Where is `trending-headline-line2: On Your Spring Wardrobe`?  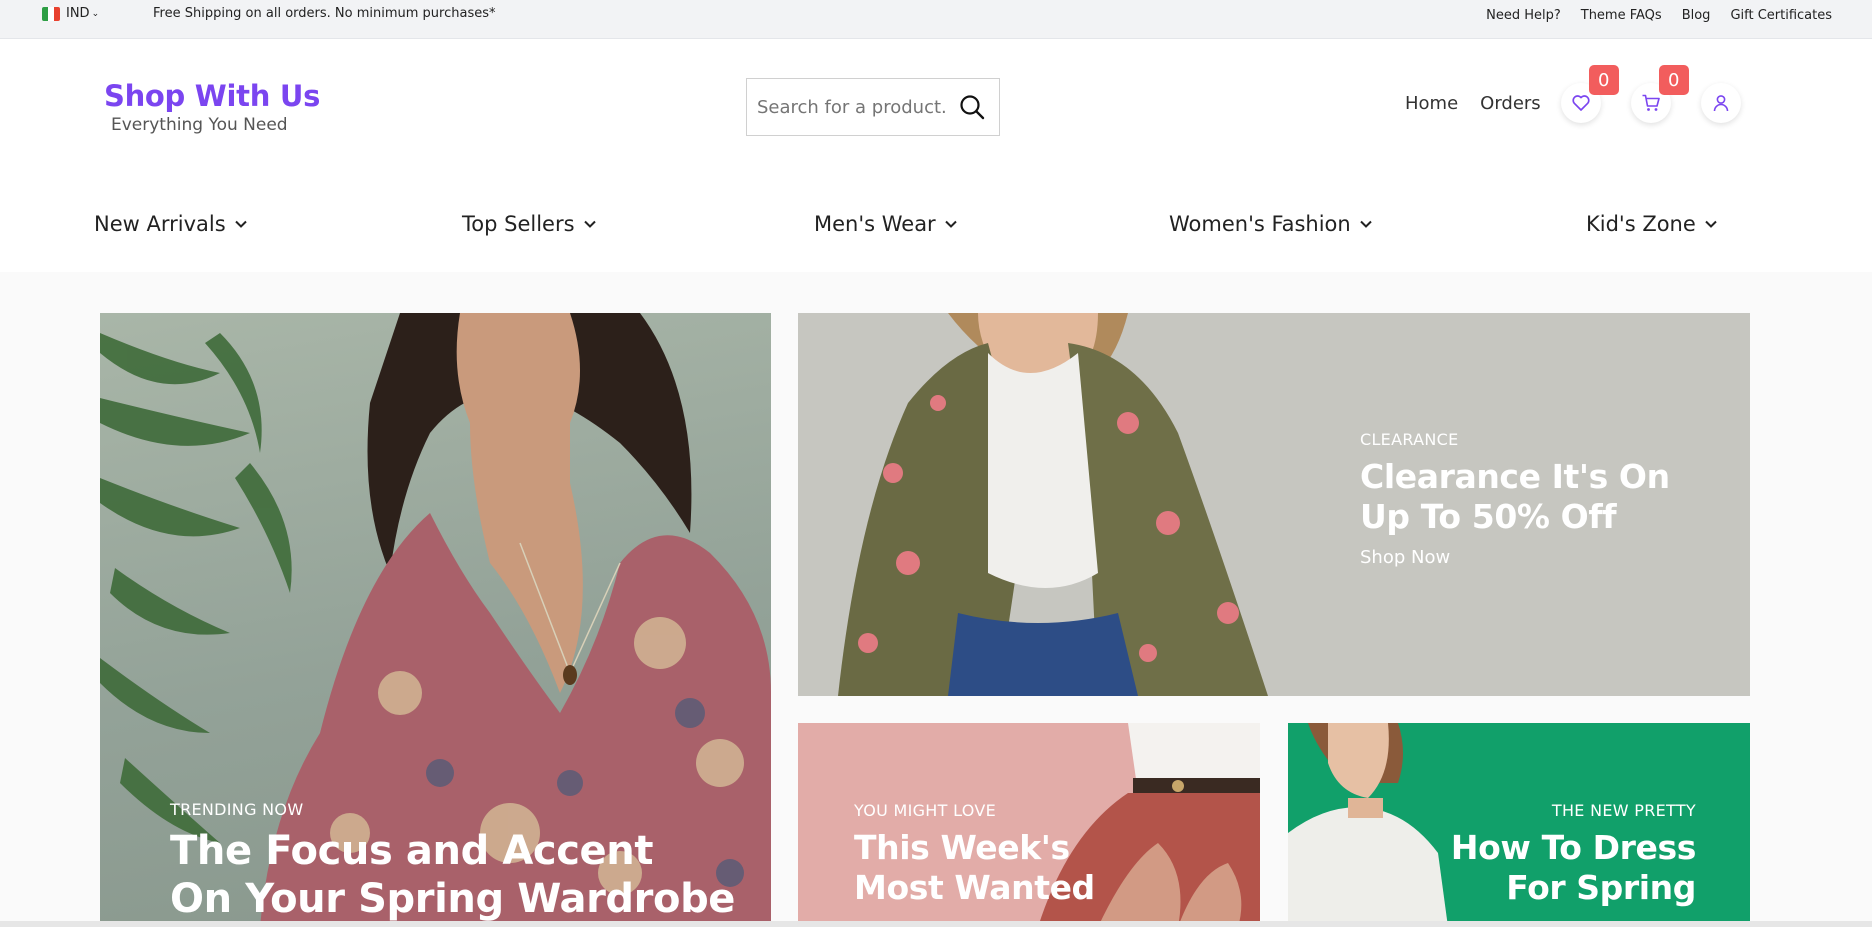 trending-headline-line2: On Your Spring Wardrobe is located at coordinates (453, 899).